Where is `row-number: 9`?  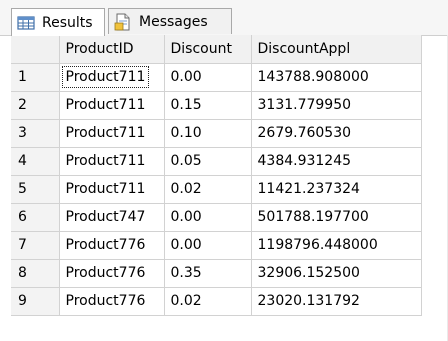
row-number: 9 is located at coordinates (35, 301).